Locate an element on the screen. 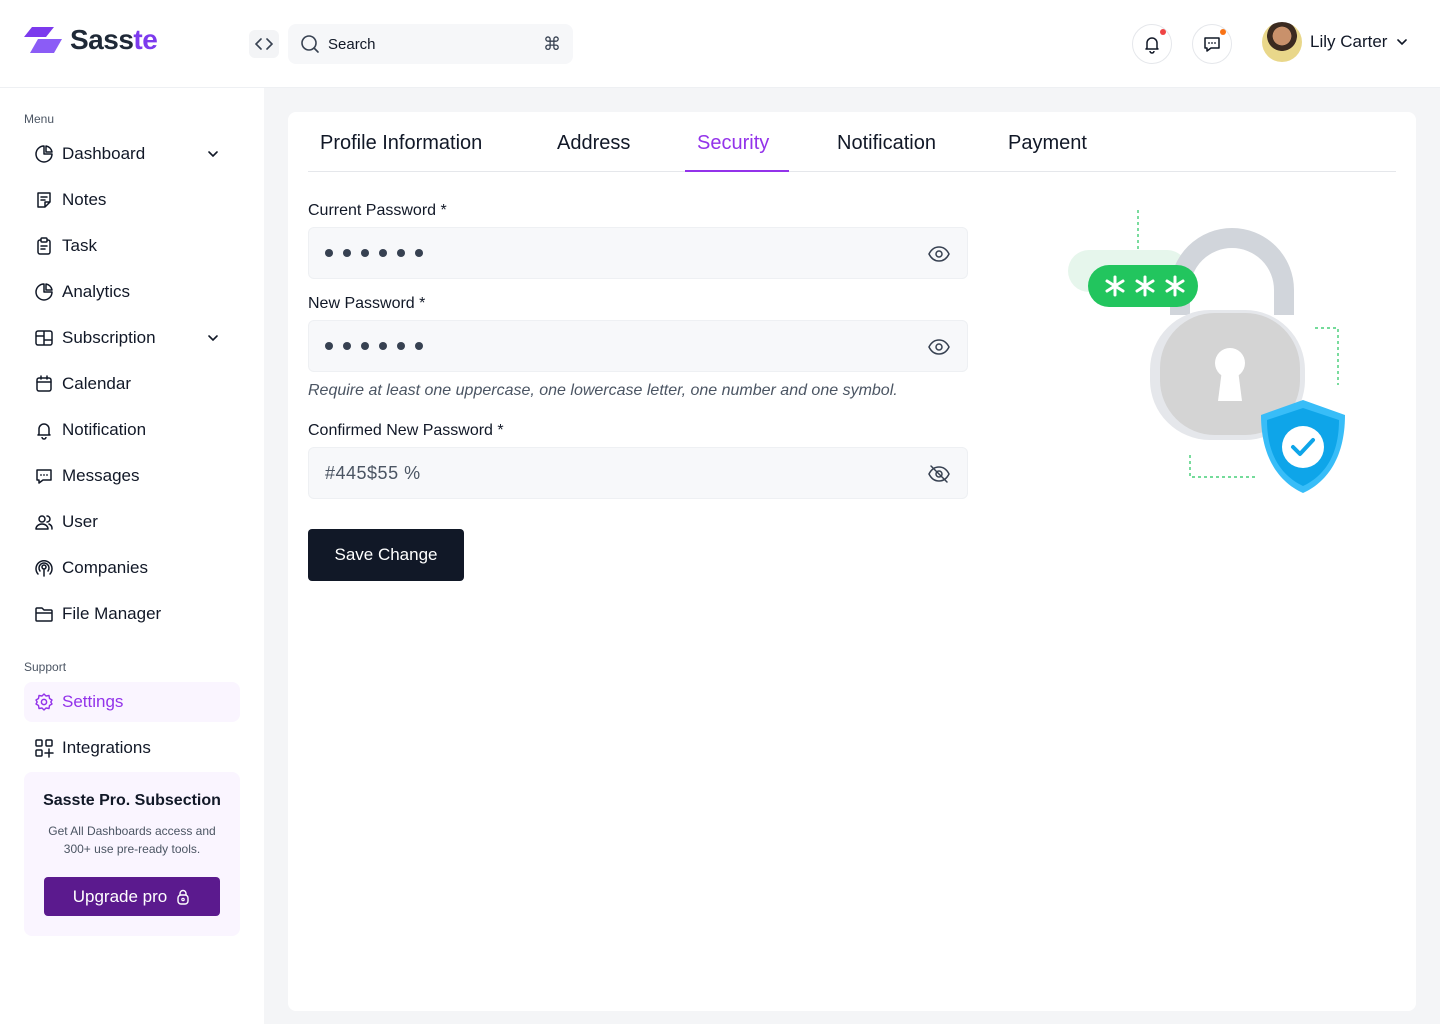 The width and height of the screenshot is (1440, 1024). search-placeholder: Search is located at coordinates (435, 44).